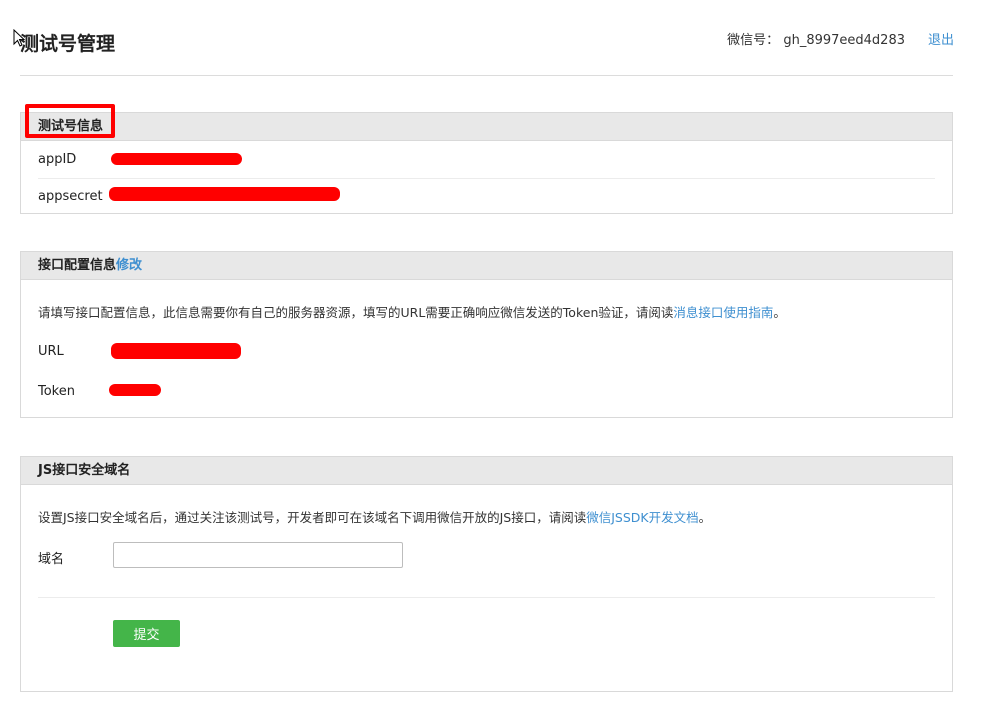 This screenshot has height=702, width=985. Describe the element at coordinates (51, 559) in the screenshot. I see `domain-label: 域名` at that location.